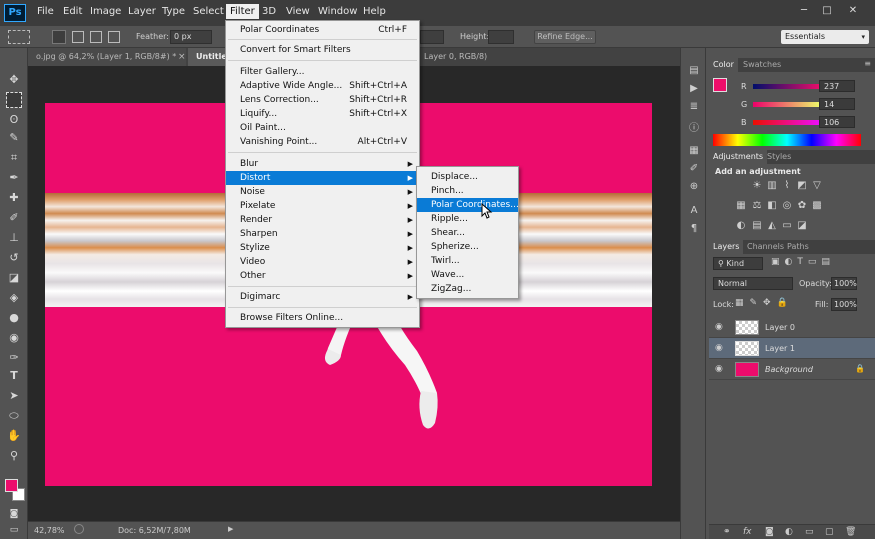  Describe the element at coordinates (14, 338) in the screenshot. I see `dodge-tool-icon: ◉` at that location.